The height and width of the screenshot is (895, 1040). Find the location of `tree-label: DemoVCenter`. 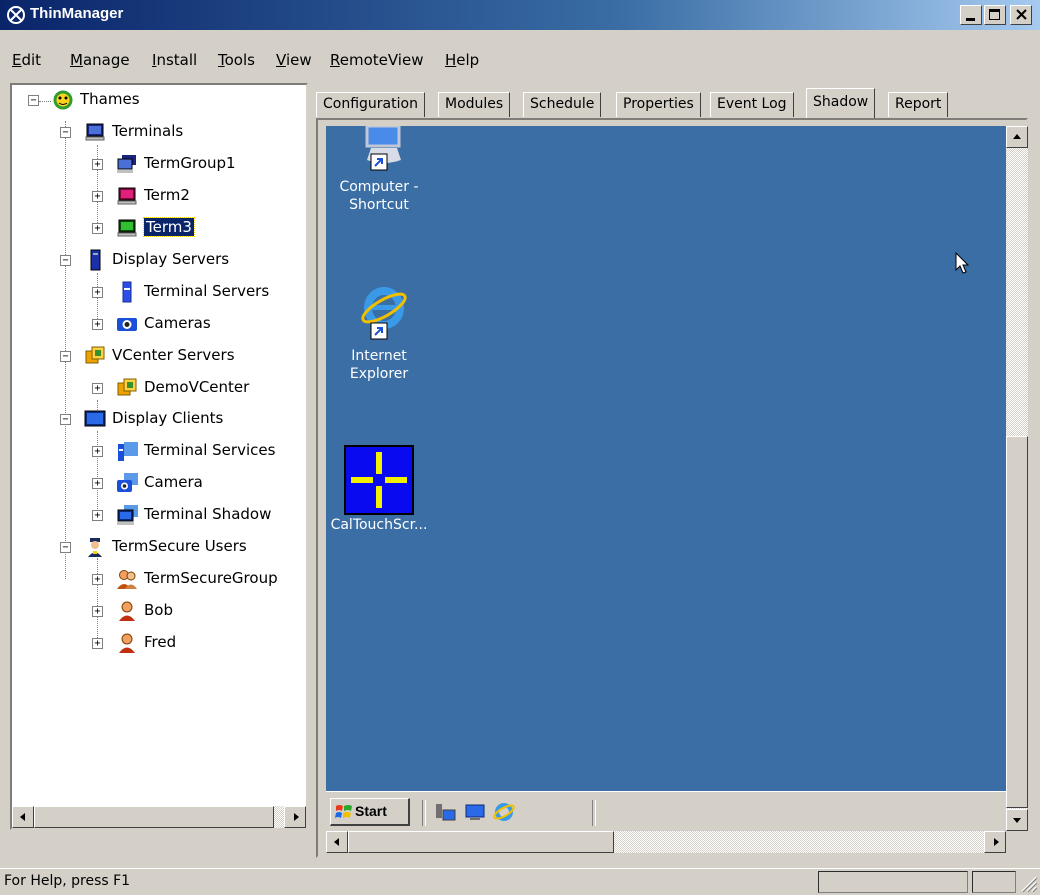

tree-label: DemoVCenter is located at coordinates (197, 387).